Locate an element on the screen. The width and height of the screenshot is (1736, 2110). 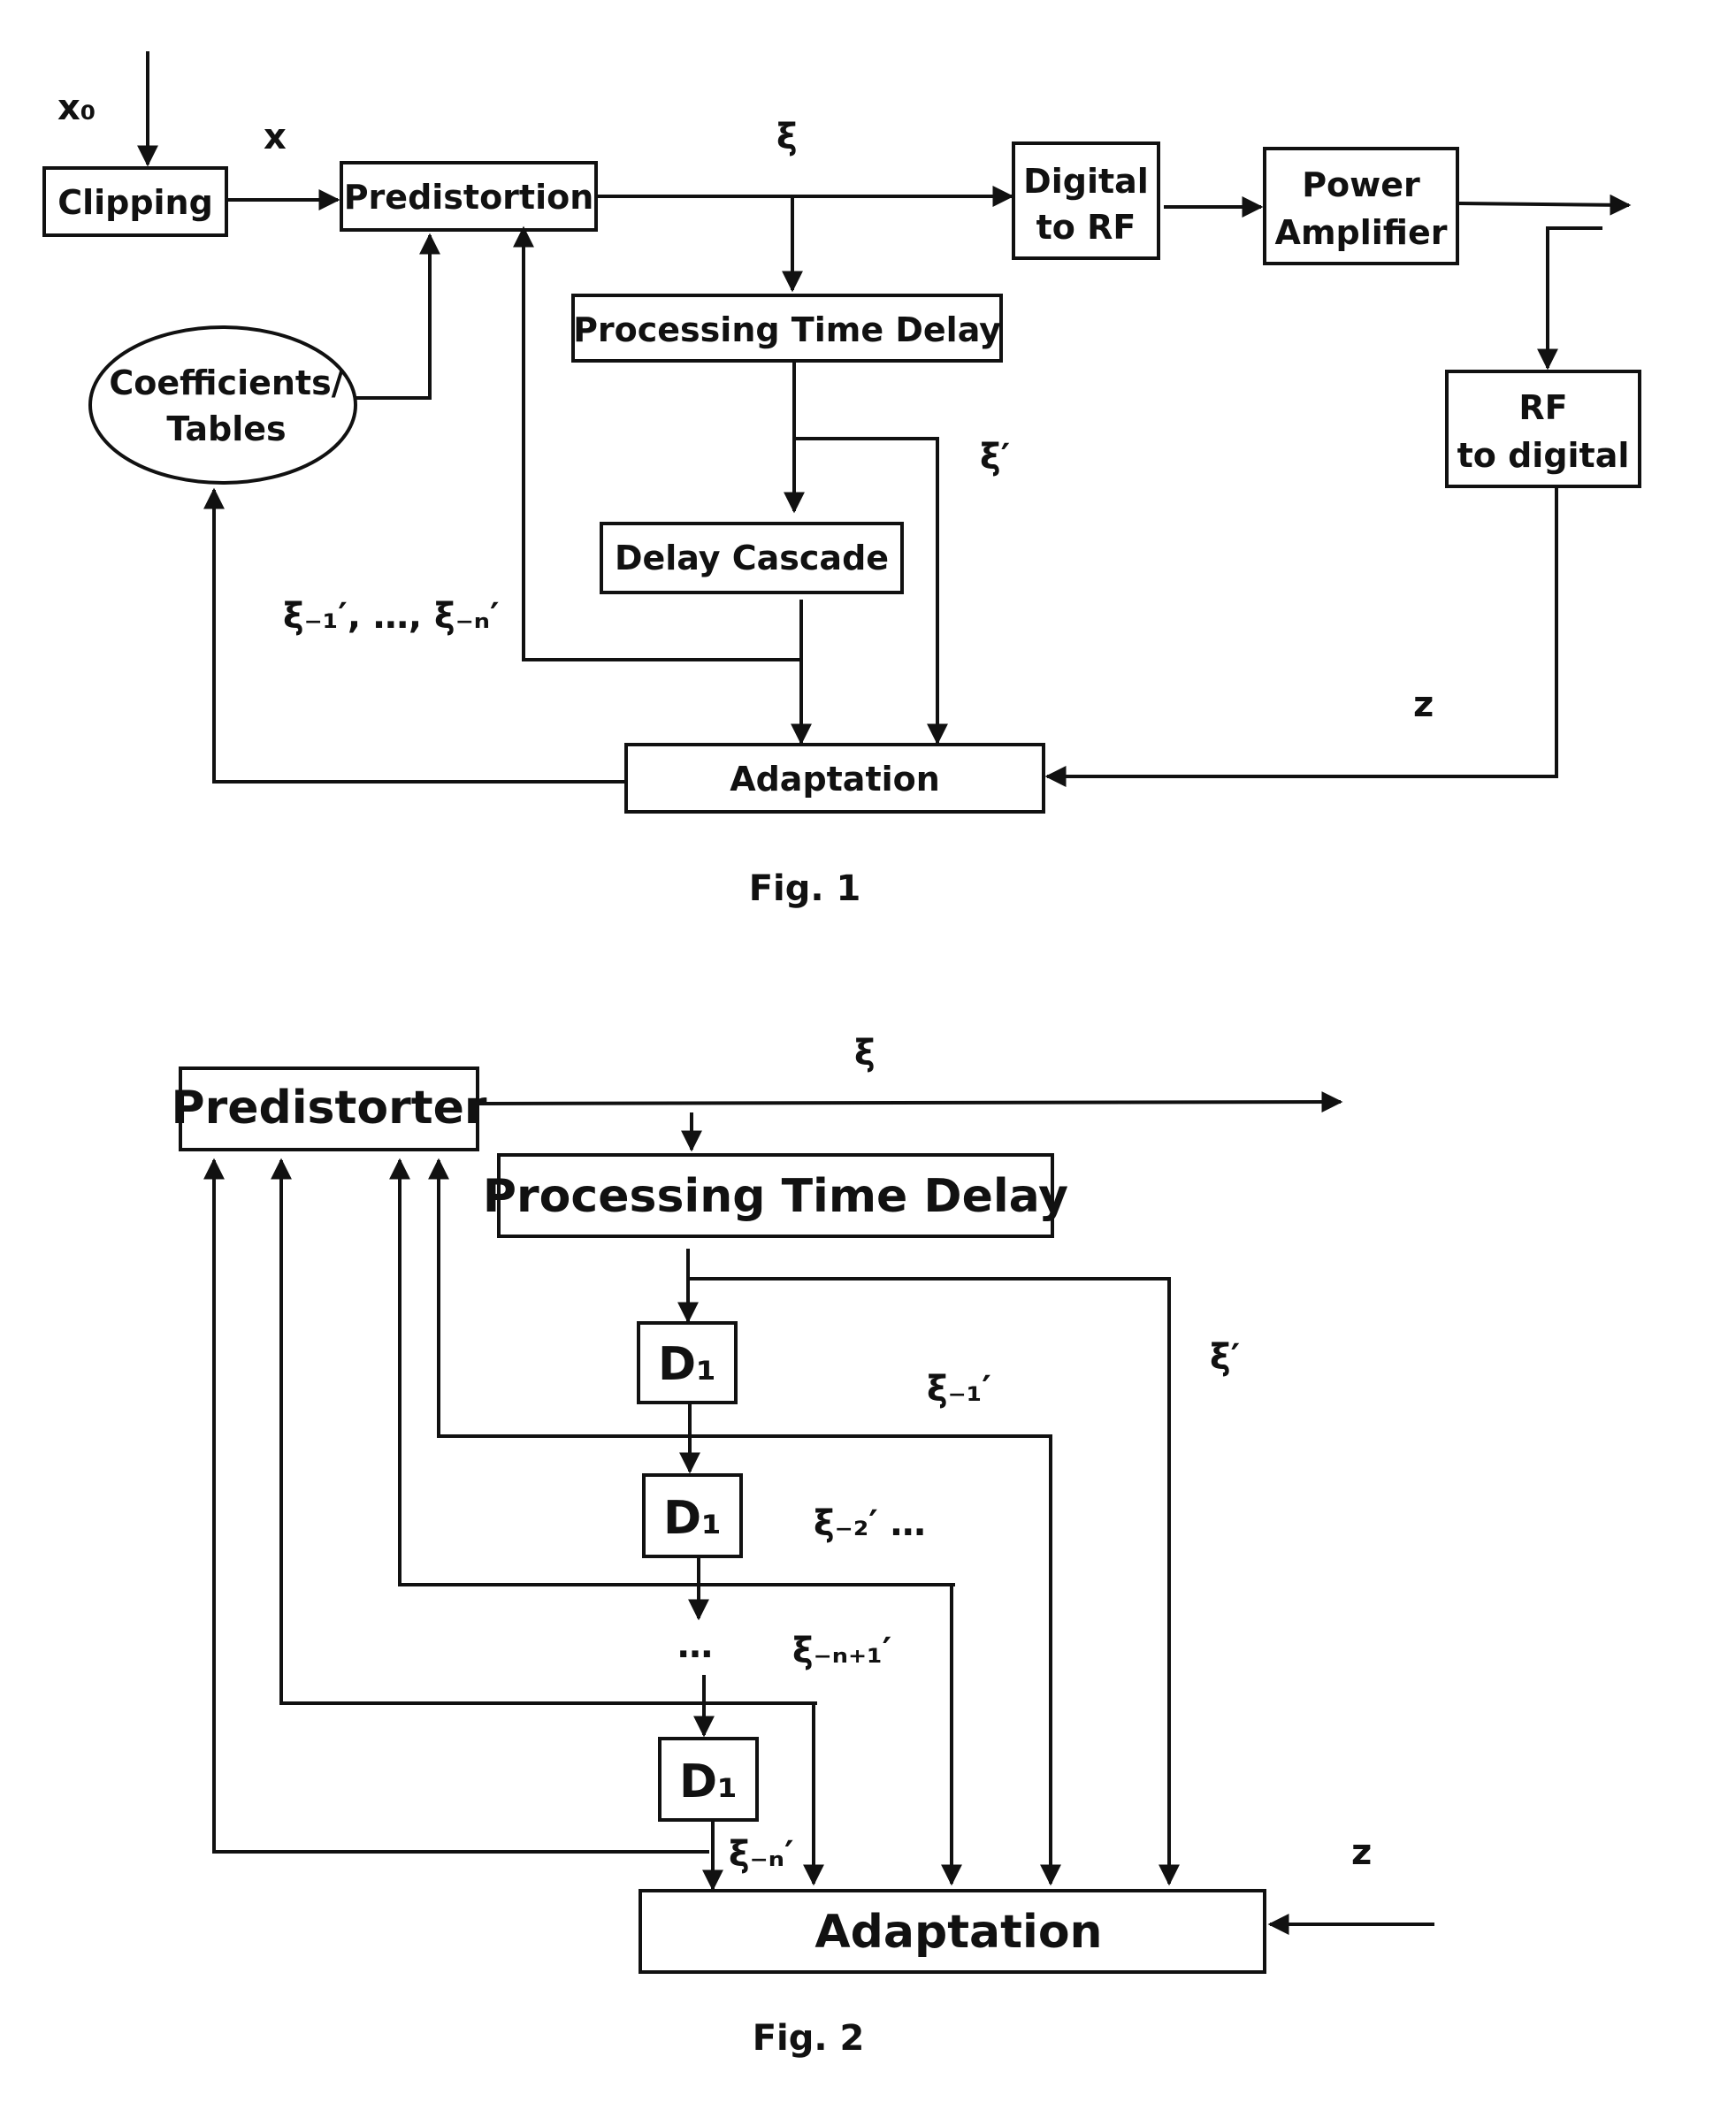
delay-cascade-label: Delay Cascade is located at coordinates (752, 558).